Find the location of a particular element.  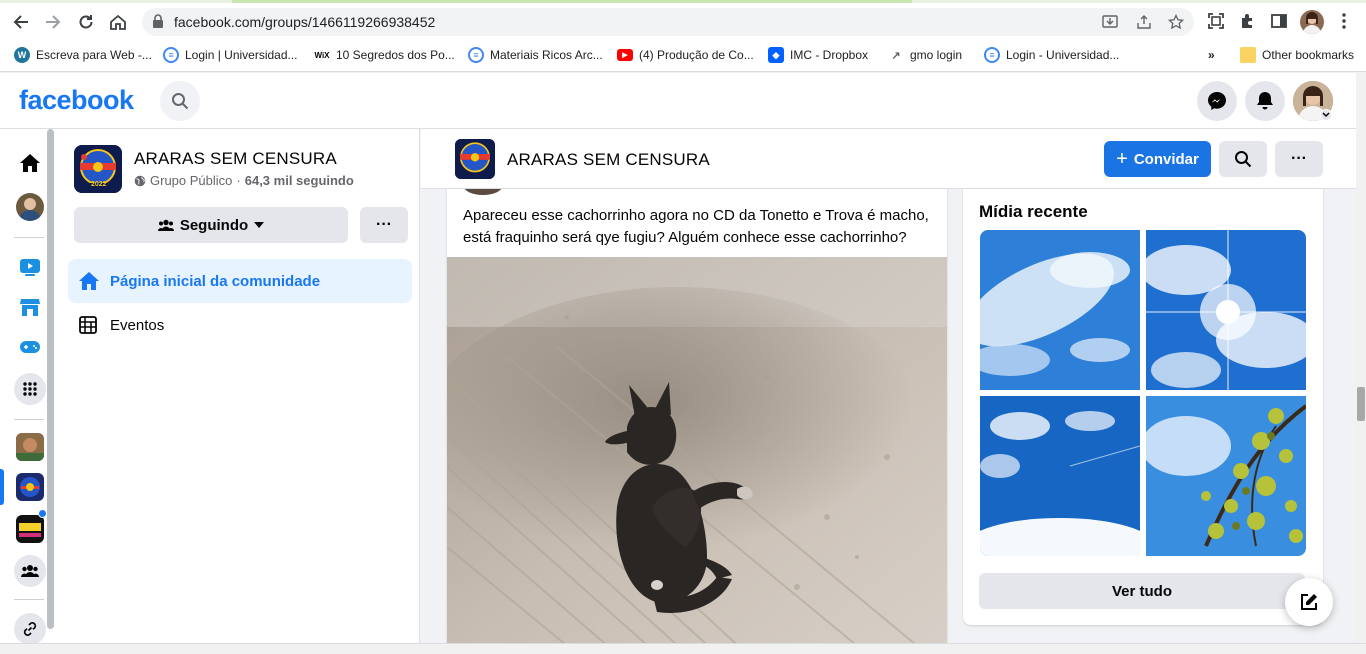

rail-divider is located at coordinates (29, 237).